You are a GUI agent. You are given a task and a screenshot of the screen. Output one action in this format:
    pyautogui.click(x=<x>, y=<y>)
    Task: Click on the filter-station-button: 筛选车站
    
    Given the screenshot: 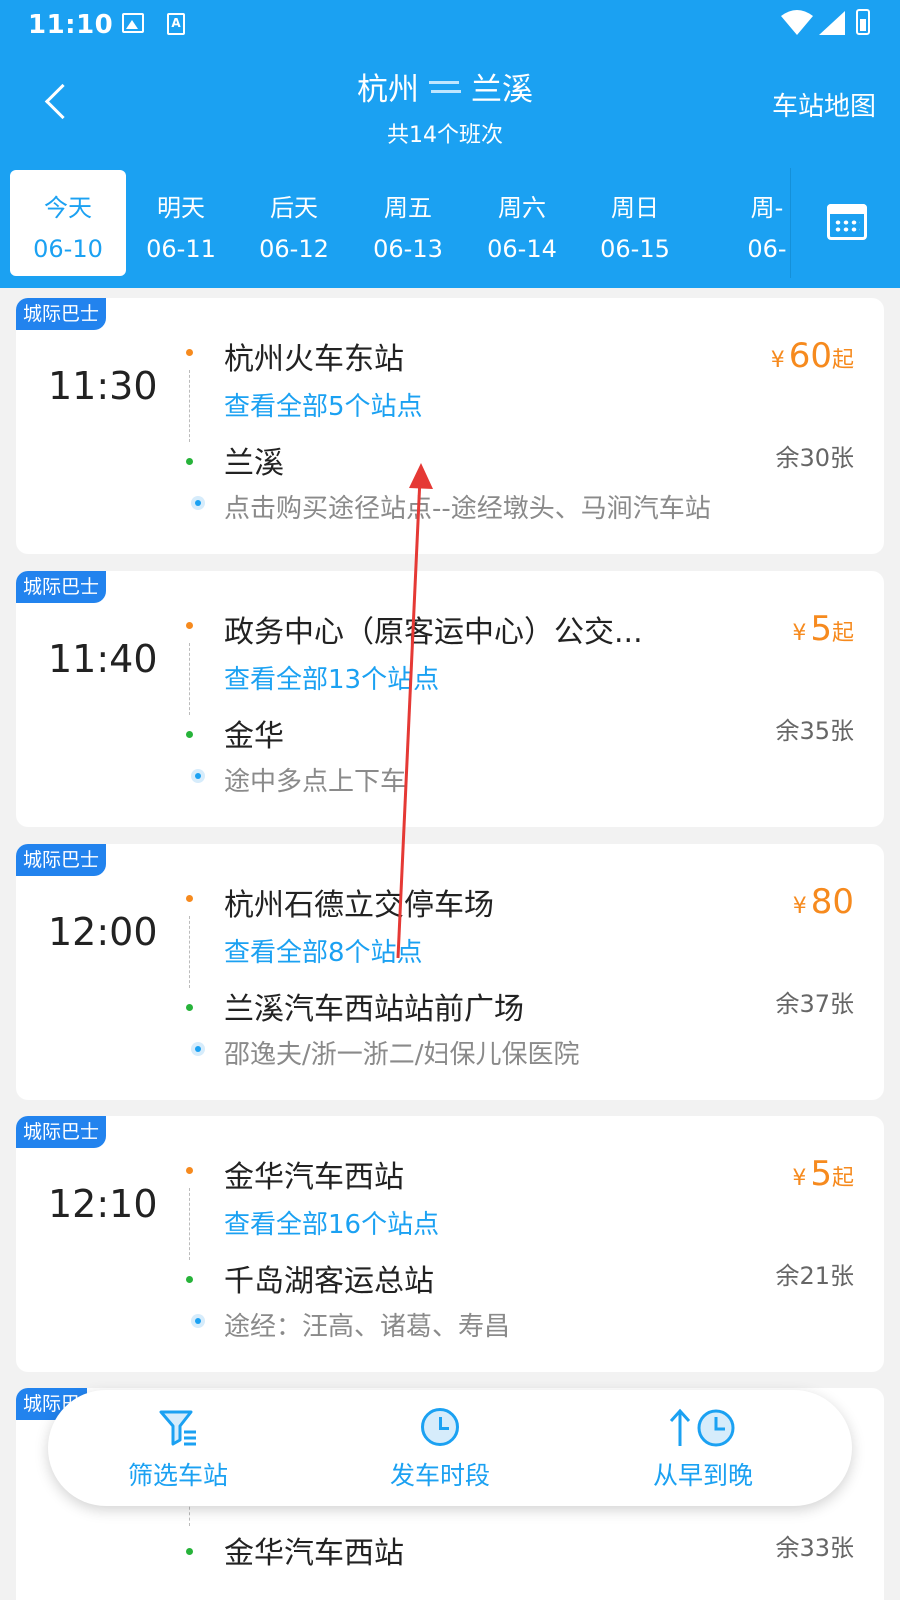 What is the action you would take?
    pyautogui.click(x=178, y=1450)
    